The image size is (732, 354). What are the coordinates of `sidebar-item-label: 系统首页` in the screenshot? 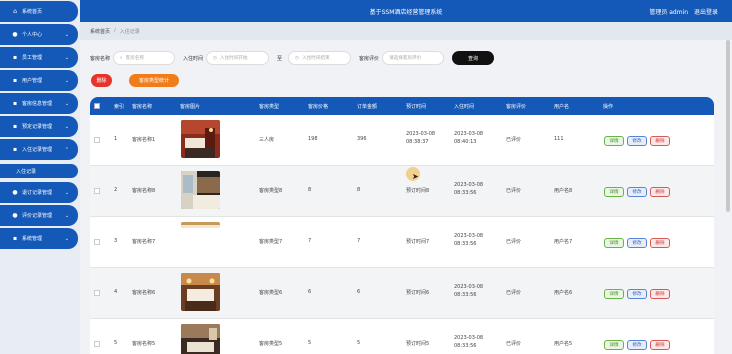 It's located at (32, 12).